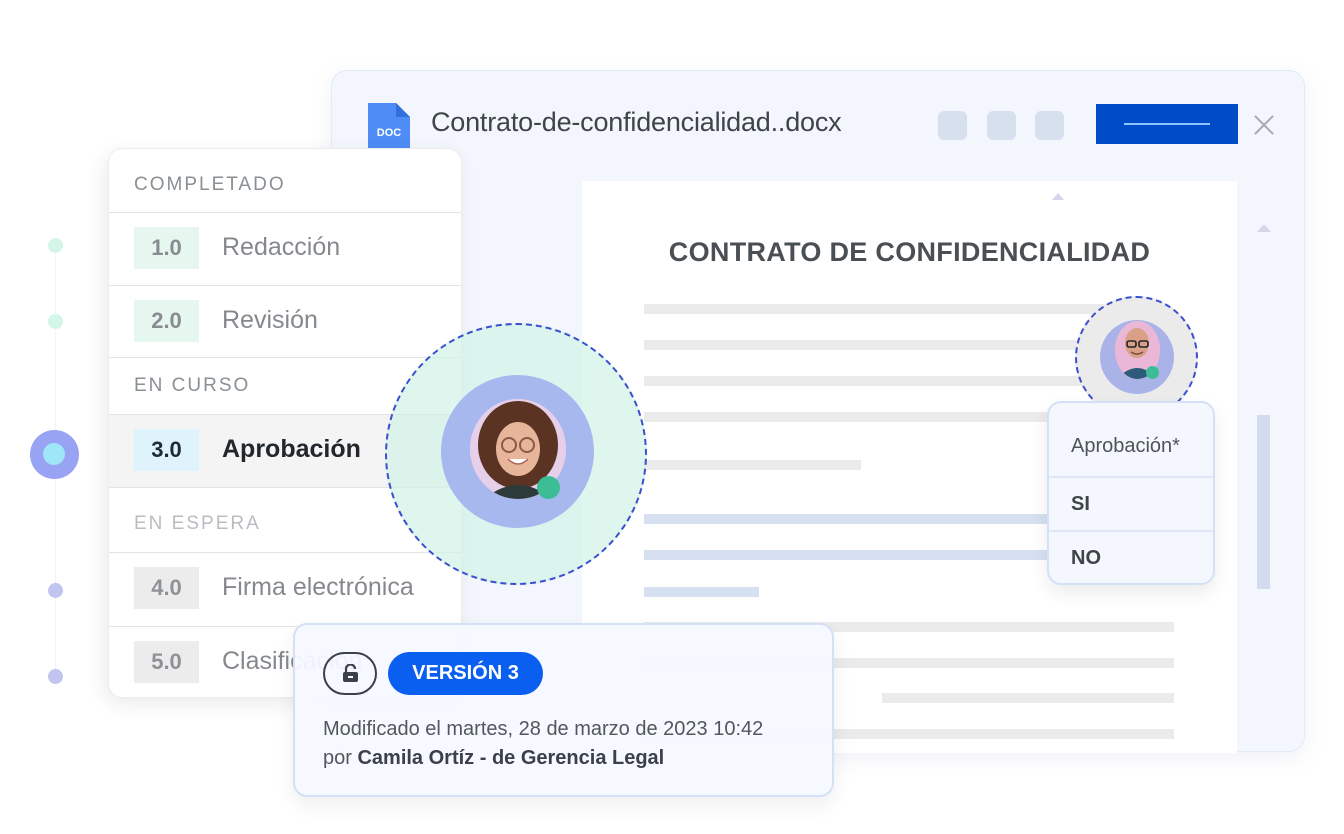 The height and width of the screenshot is (834, 1344). I want to click on workflow-step-firma-electronica: 4.0 Firma electrónica, so click(285, 589).